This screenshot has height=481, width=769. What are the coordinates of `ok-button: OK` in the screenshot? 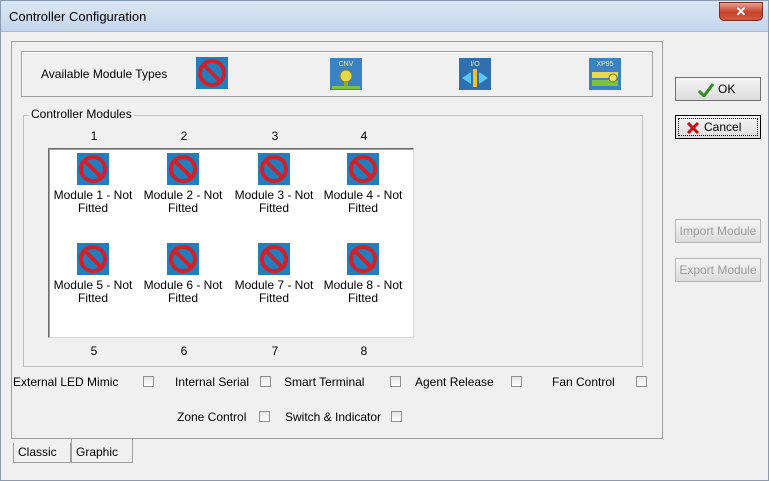 It's located at (718, 89).